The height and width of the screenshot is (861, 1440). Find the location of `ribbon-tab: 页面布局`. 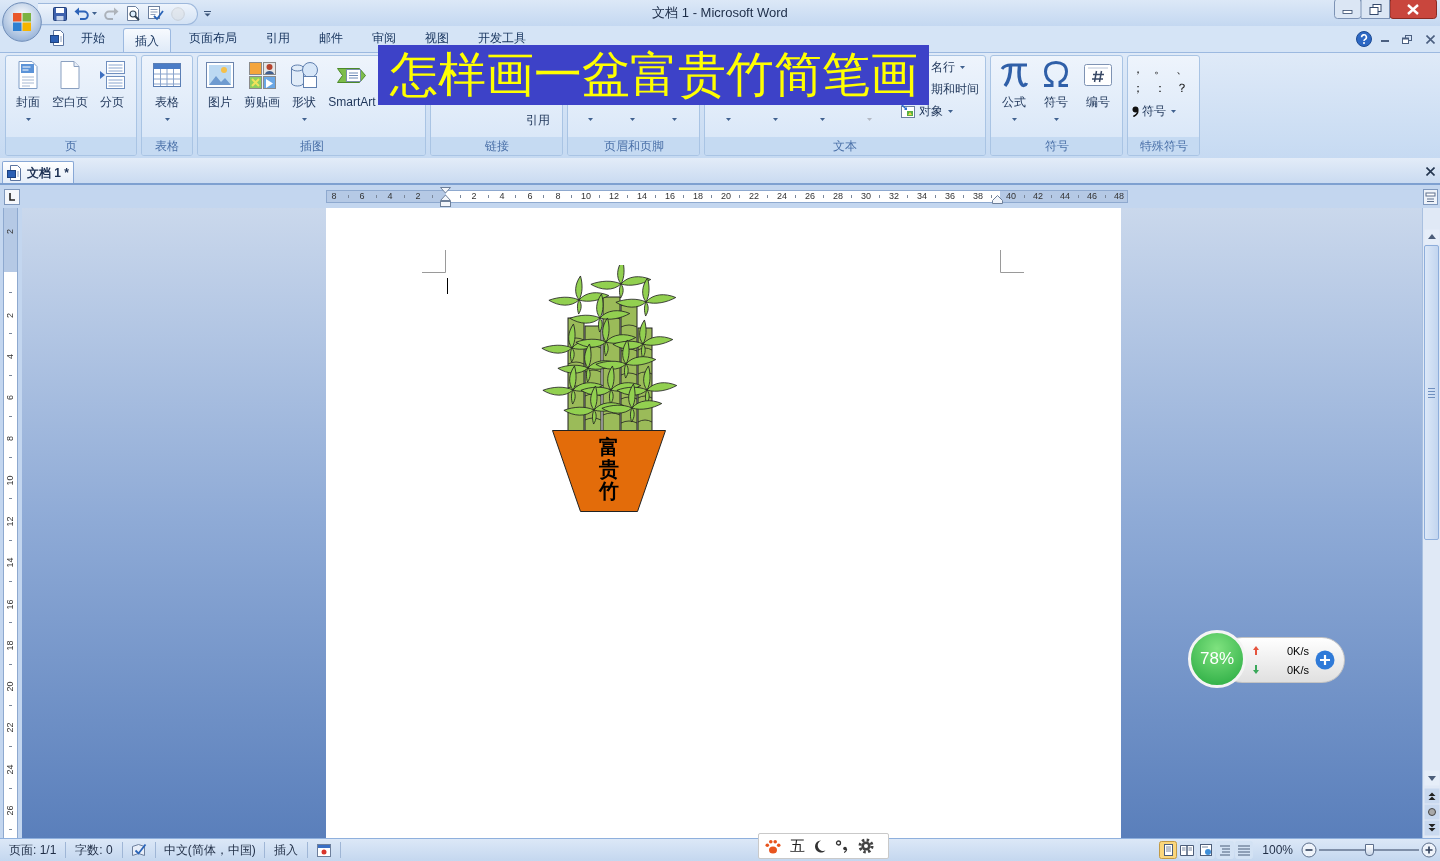

ribbon-tab: 页面布局 is located at coordinates (213, 38).